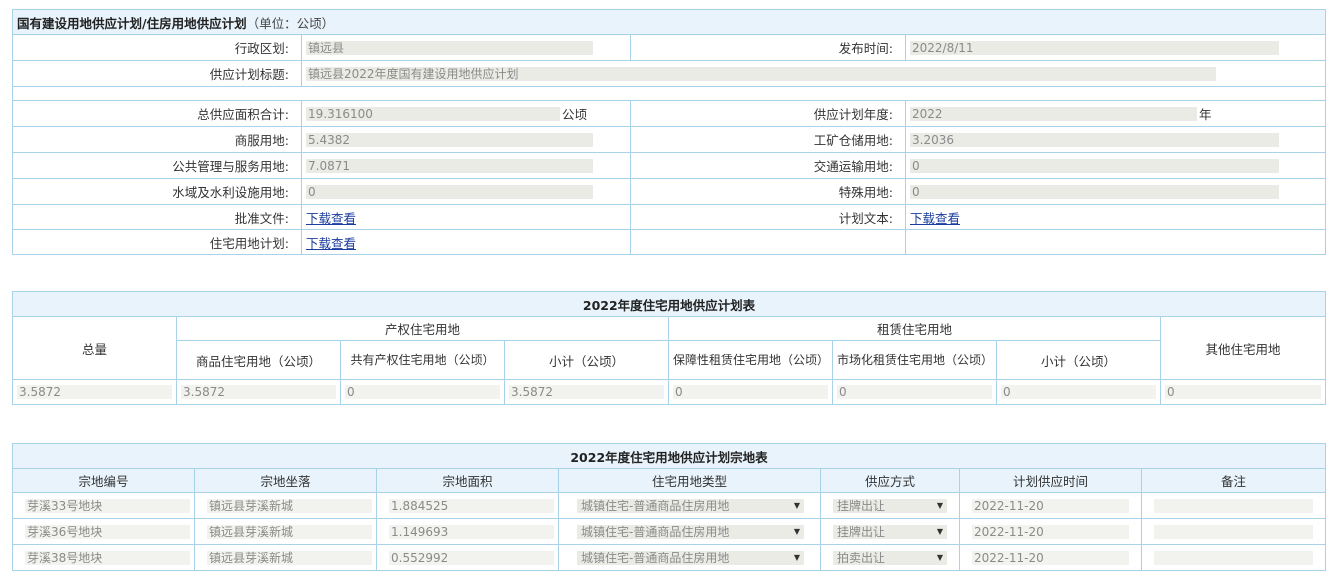 Image resolution: width=1337 pixels, height=582 pixels. I want to click on total-area-field: 19.316100, so click(433, 113).